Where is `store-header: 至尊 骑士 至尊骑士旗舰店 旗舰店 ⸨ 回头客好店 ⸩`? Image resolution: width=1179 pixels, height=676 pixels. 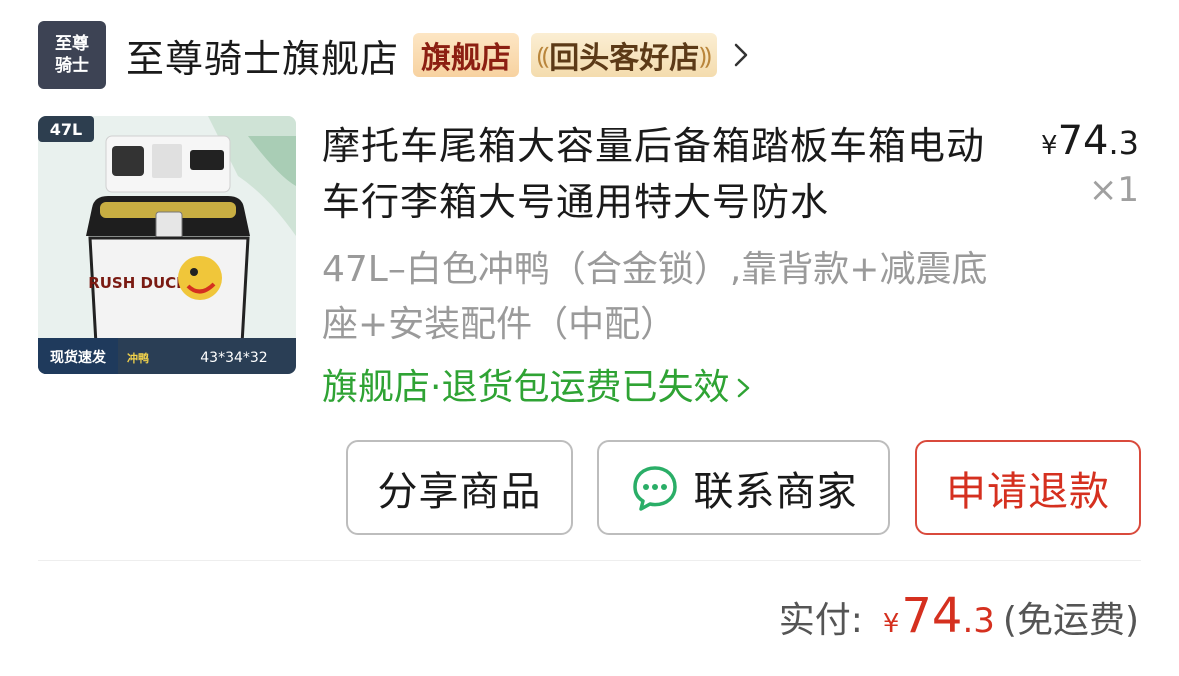
store-header: 至尊 骑士 至尊骑士旗舰店 旗舰店 ⸨ 回头客好店 ⸩ is located at coordinates (393, 55).